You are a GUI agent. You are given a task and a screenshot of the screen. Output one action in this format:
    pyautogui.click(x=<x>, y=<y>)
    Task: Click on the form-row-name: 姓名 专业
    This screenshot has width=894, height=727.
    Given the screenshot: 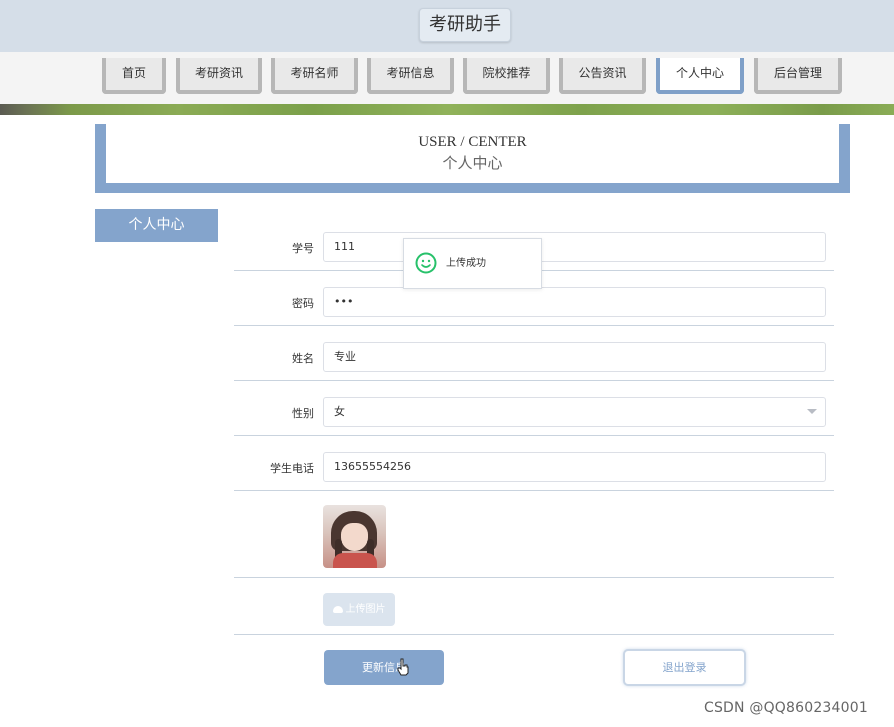 What is the action you would take?
    pyautogui.click(x=534, y=358)
    